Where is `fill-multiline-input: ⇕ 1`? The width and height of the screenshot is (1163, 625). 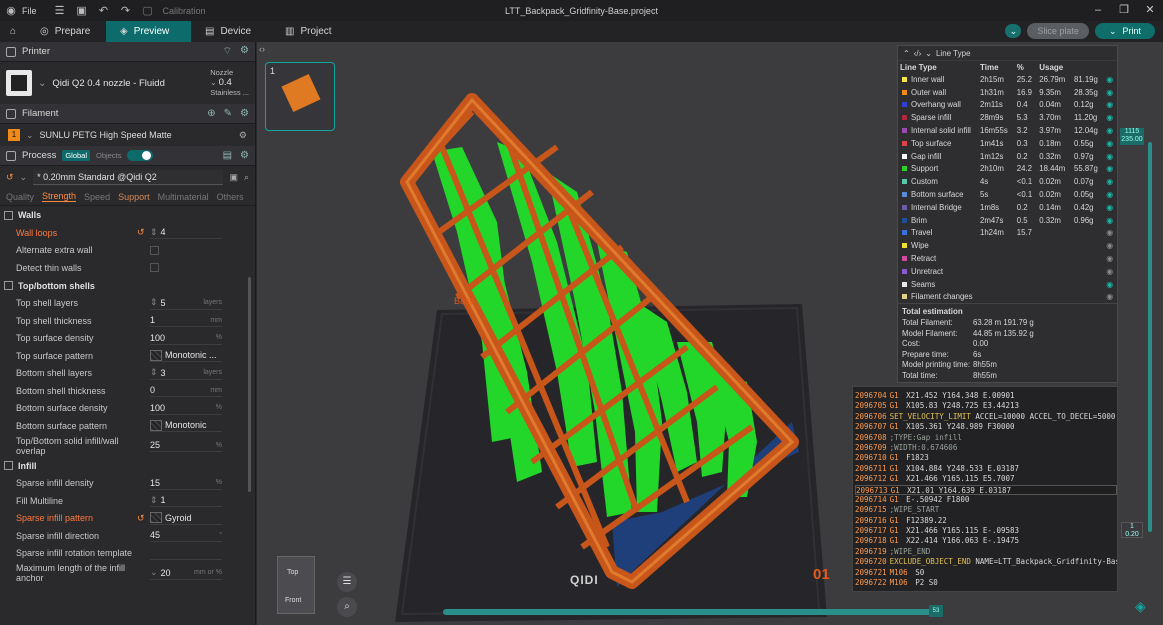
fill-multiline-input: ⇕ 1 is located at coordinates (186, 501).